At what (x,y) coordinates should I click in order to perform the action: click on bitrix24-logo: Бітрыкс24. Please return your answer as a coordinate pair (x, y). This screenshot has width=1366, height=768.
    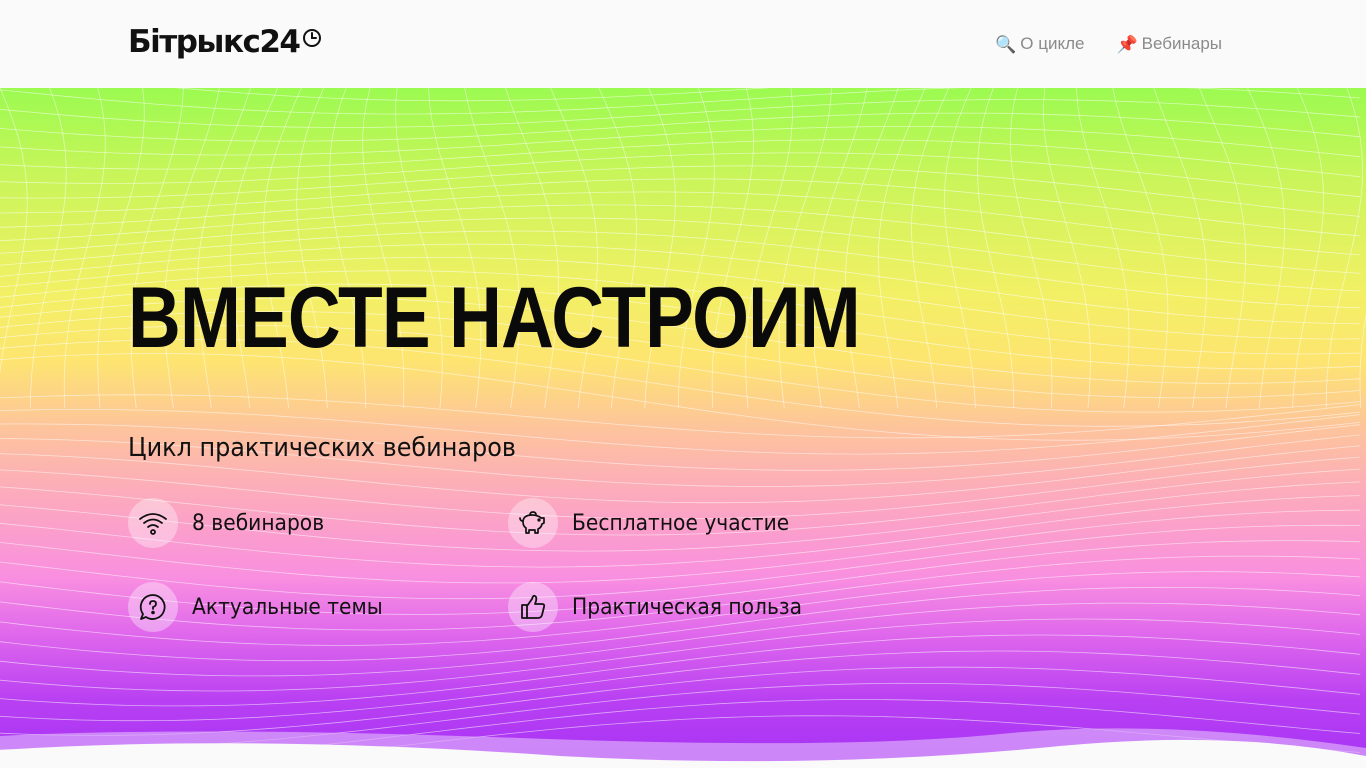
    Looking at the image, I should click on (225, 42).